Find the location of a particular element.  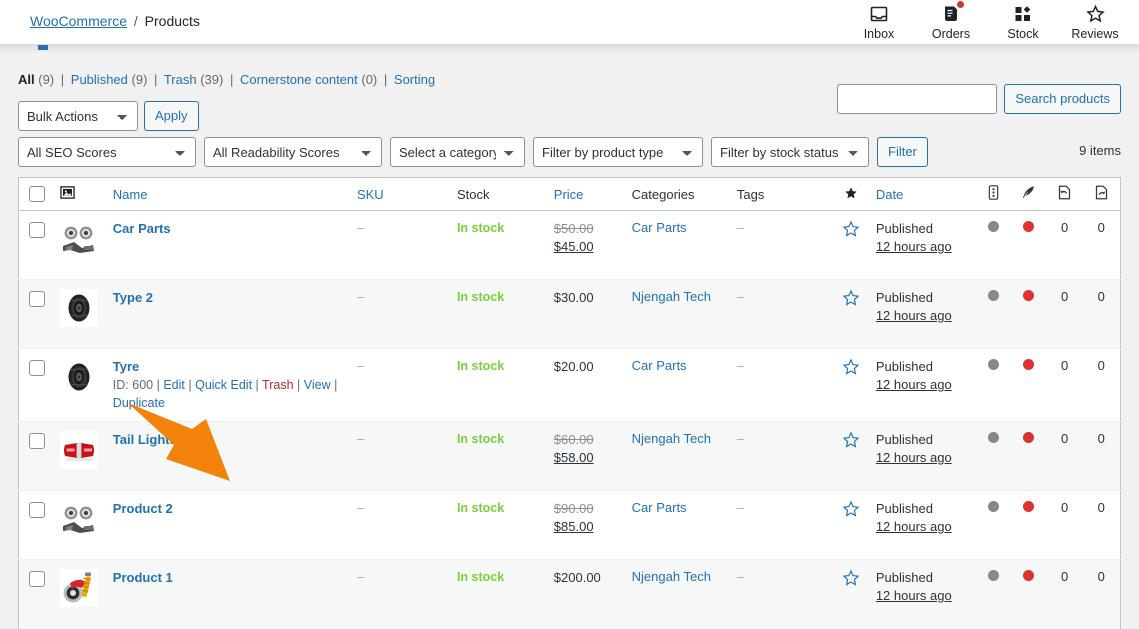

row-action-duplicate: Duplicate is located at coordinates (139, 403).